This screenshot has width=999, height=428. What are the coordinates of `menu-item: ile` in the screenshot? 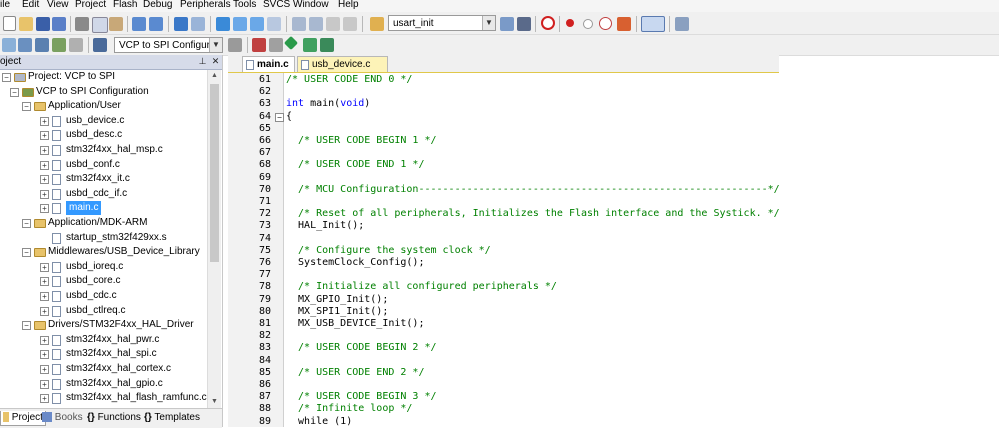 It's located at (5, 5).